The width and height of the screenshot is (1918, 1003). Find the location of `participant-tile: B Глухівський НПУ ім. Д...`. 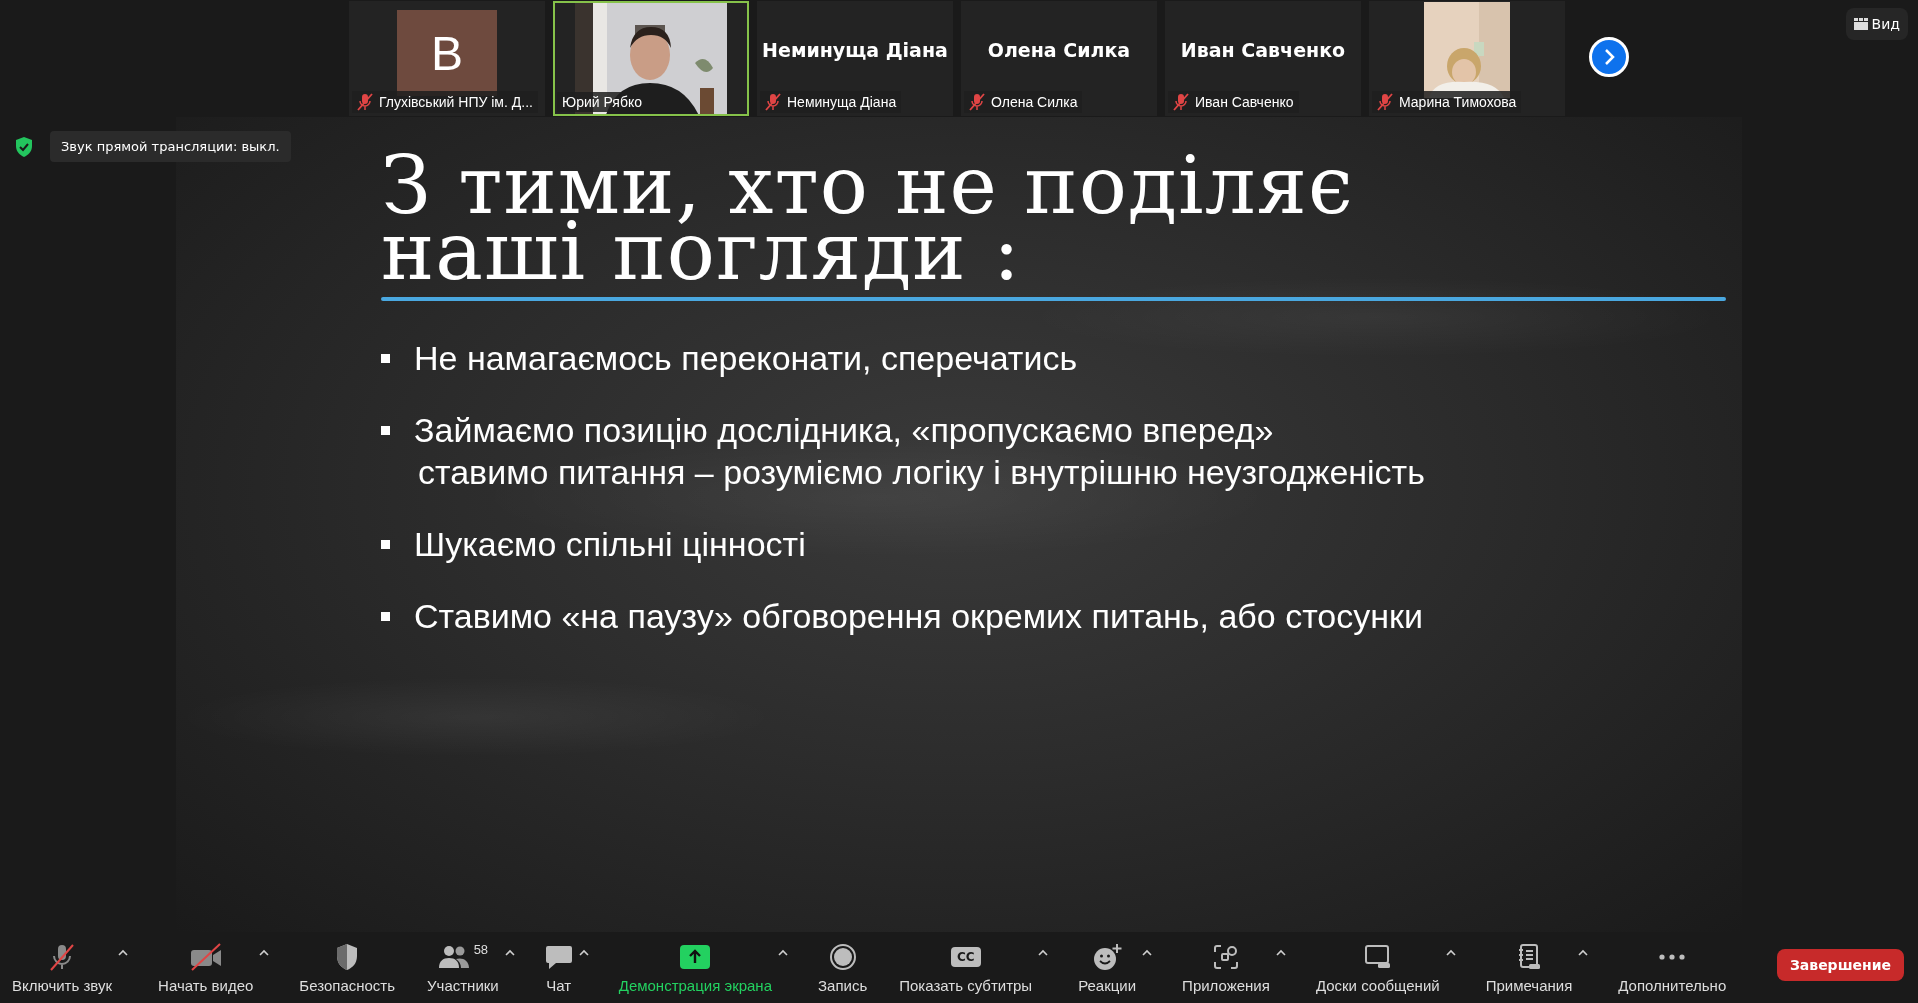

participant-tile: B Глухівський НПУ ім. Д... is located at coordinates (447, 58).